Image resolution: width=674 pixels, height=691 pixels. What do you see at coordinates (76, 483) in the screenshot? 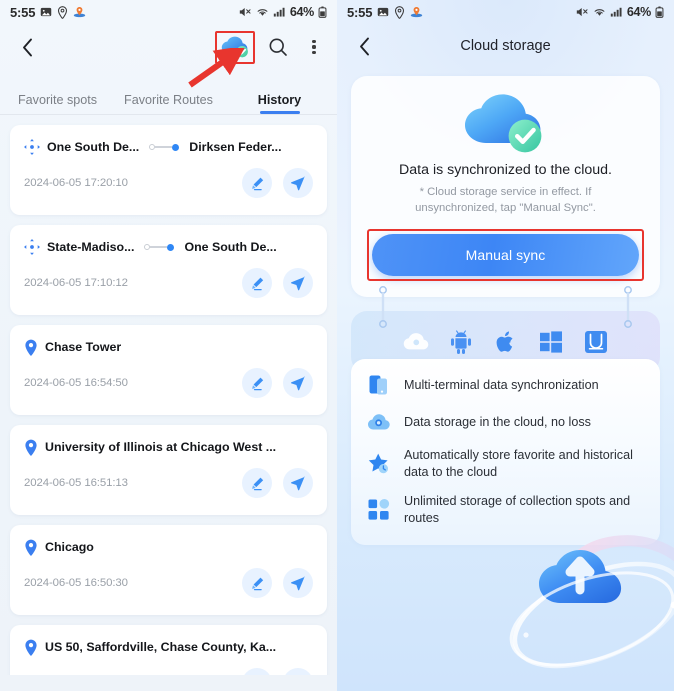
I see `list-item-timestamp: 2024-06-05 16:51:13` at bounding box center [76, 483].